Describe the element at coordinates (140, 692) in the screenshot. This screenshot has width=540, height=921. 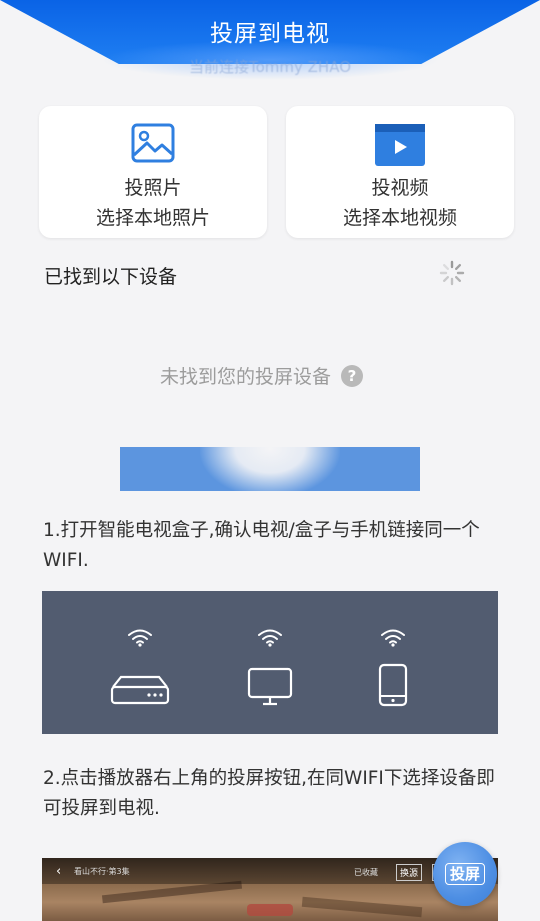
I see `set-top-box-icon` at that location.